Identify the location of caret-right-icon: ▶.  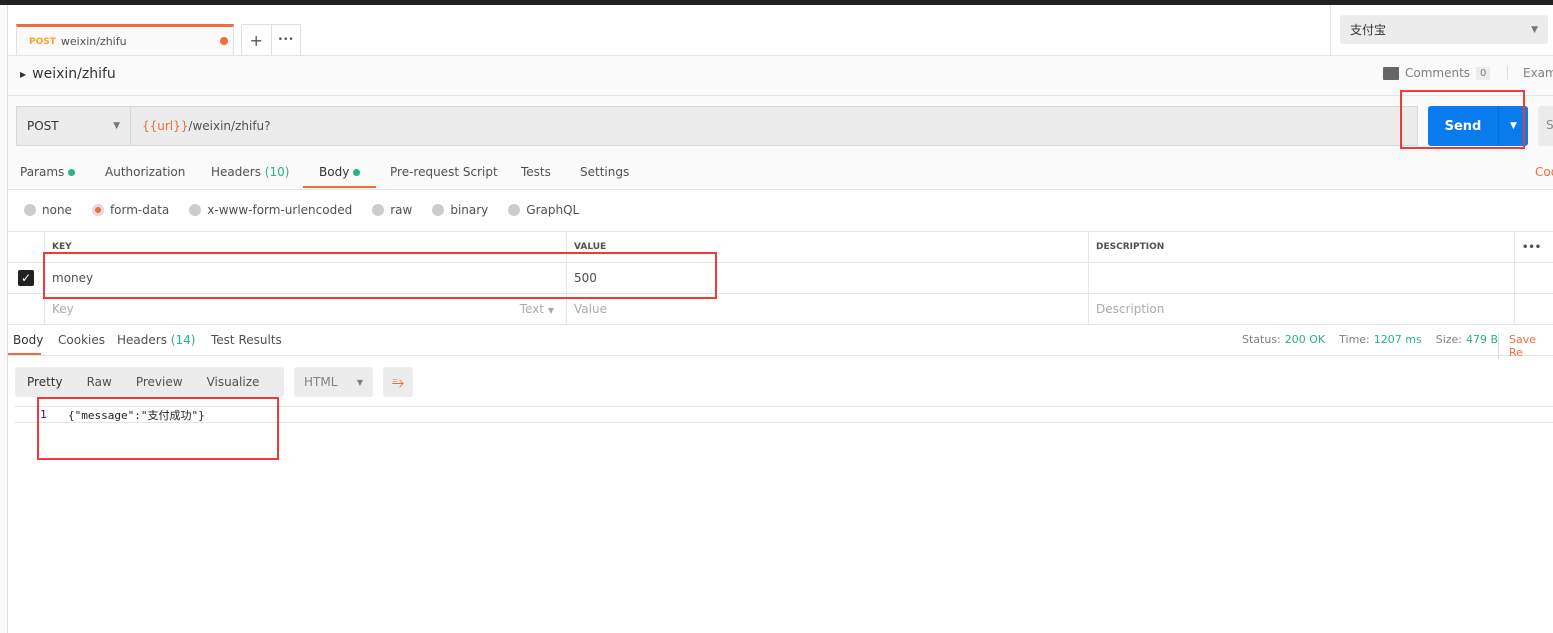
(23, 74).